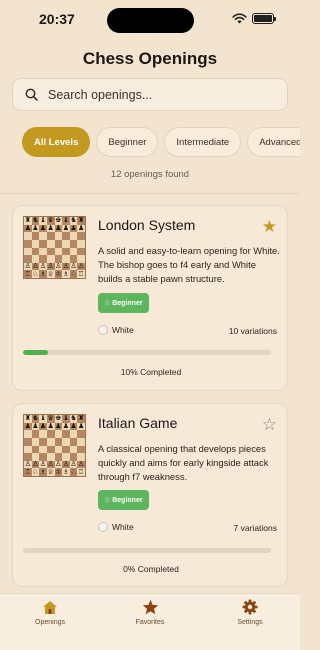  Describe the element at coordinates (269, 226) in the screenshot. I see `favorite-star-icon: ★` at that location.